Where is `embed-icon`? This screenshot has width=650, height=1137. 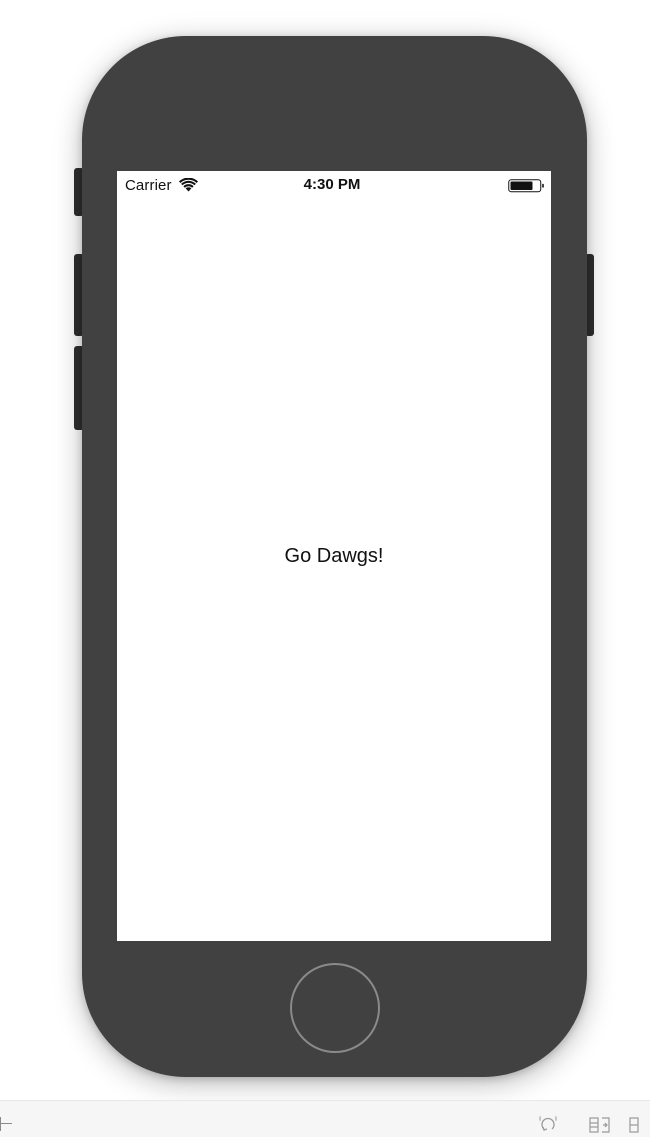 embed-icon is located at coordinates (639, 1125).